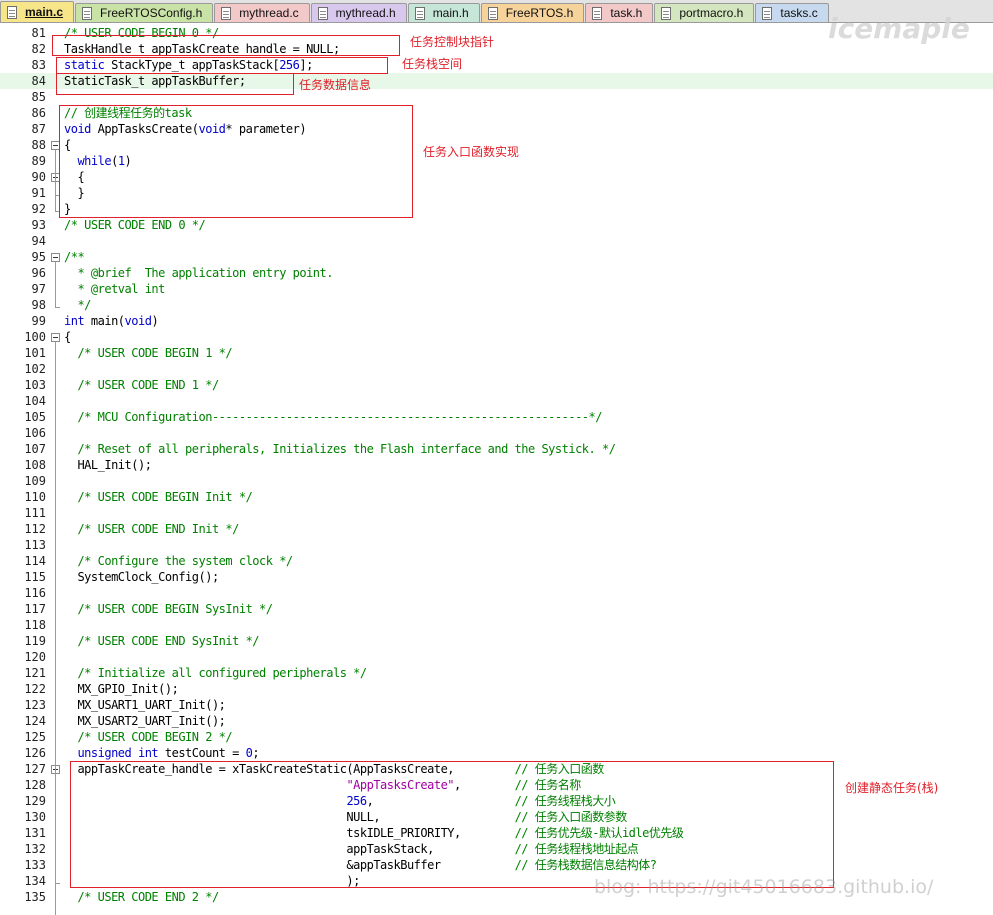  I want to click on line-number: 110, so click(35, 497).